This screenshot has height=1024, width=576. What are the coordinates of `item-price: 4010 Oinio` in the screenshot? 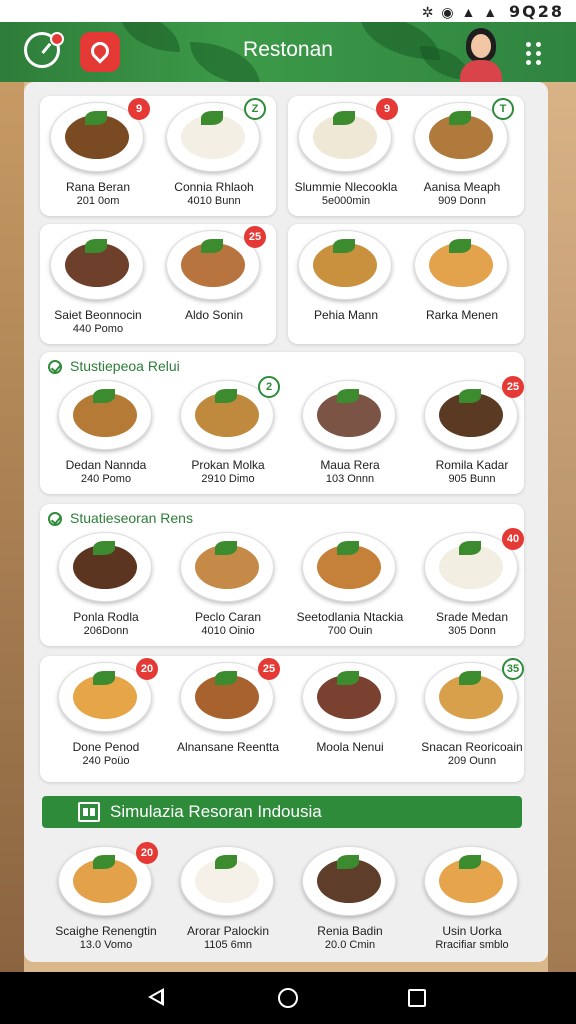 It's located at (228, 631).